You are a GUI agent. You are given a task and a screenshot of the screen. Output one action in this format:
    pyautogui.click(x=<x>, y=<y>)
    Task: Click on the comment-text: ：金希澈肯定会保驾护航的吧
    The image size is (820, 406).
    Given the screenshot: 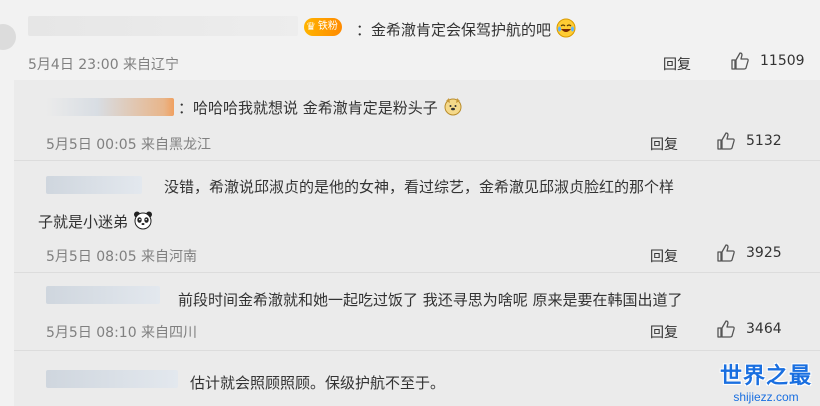 What is the action you would take?
    pyautogui.click(x=466, y=29)
    